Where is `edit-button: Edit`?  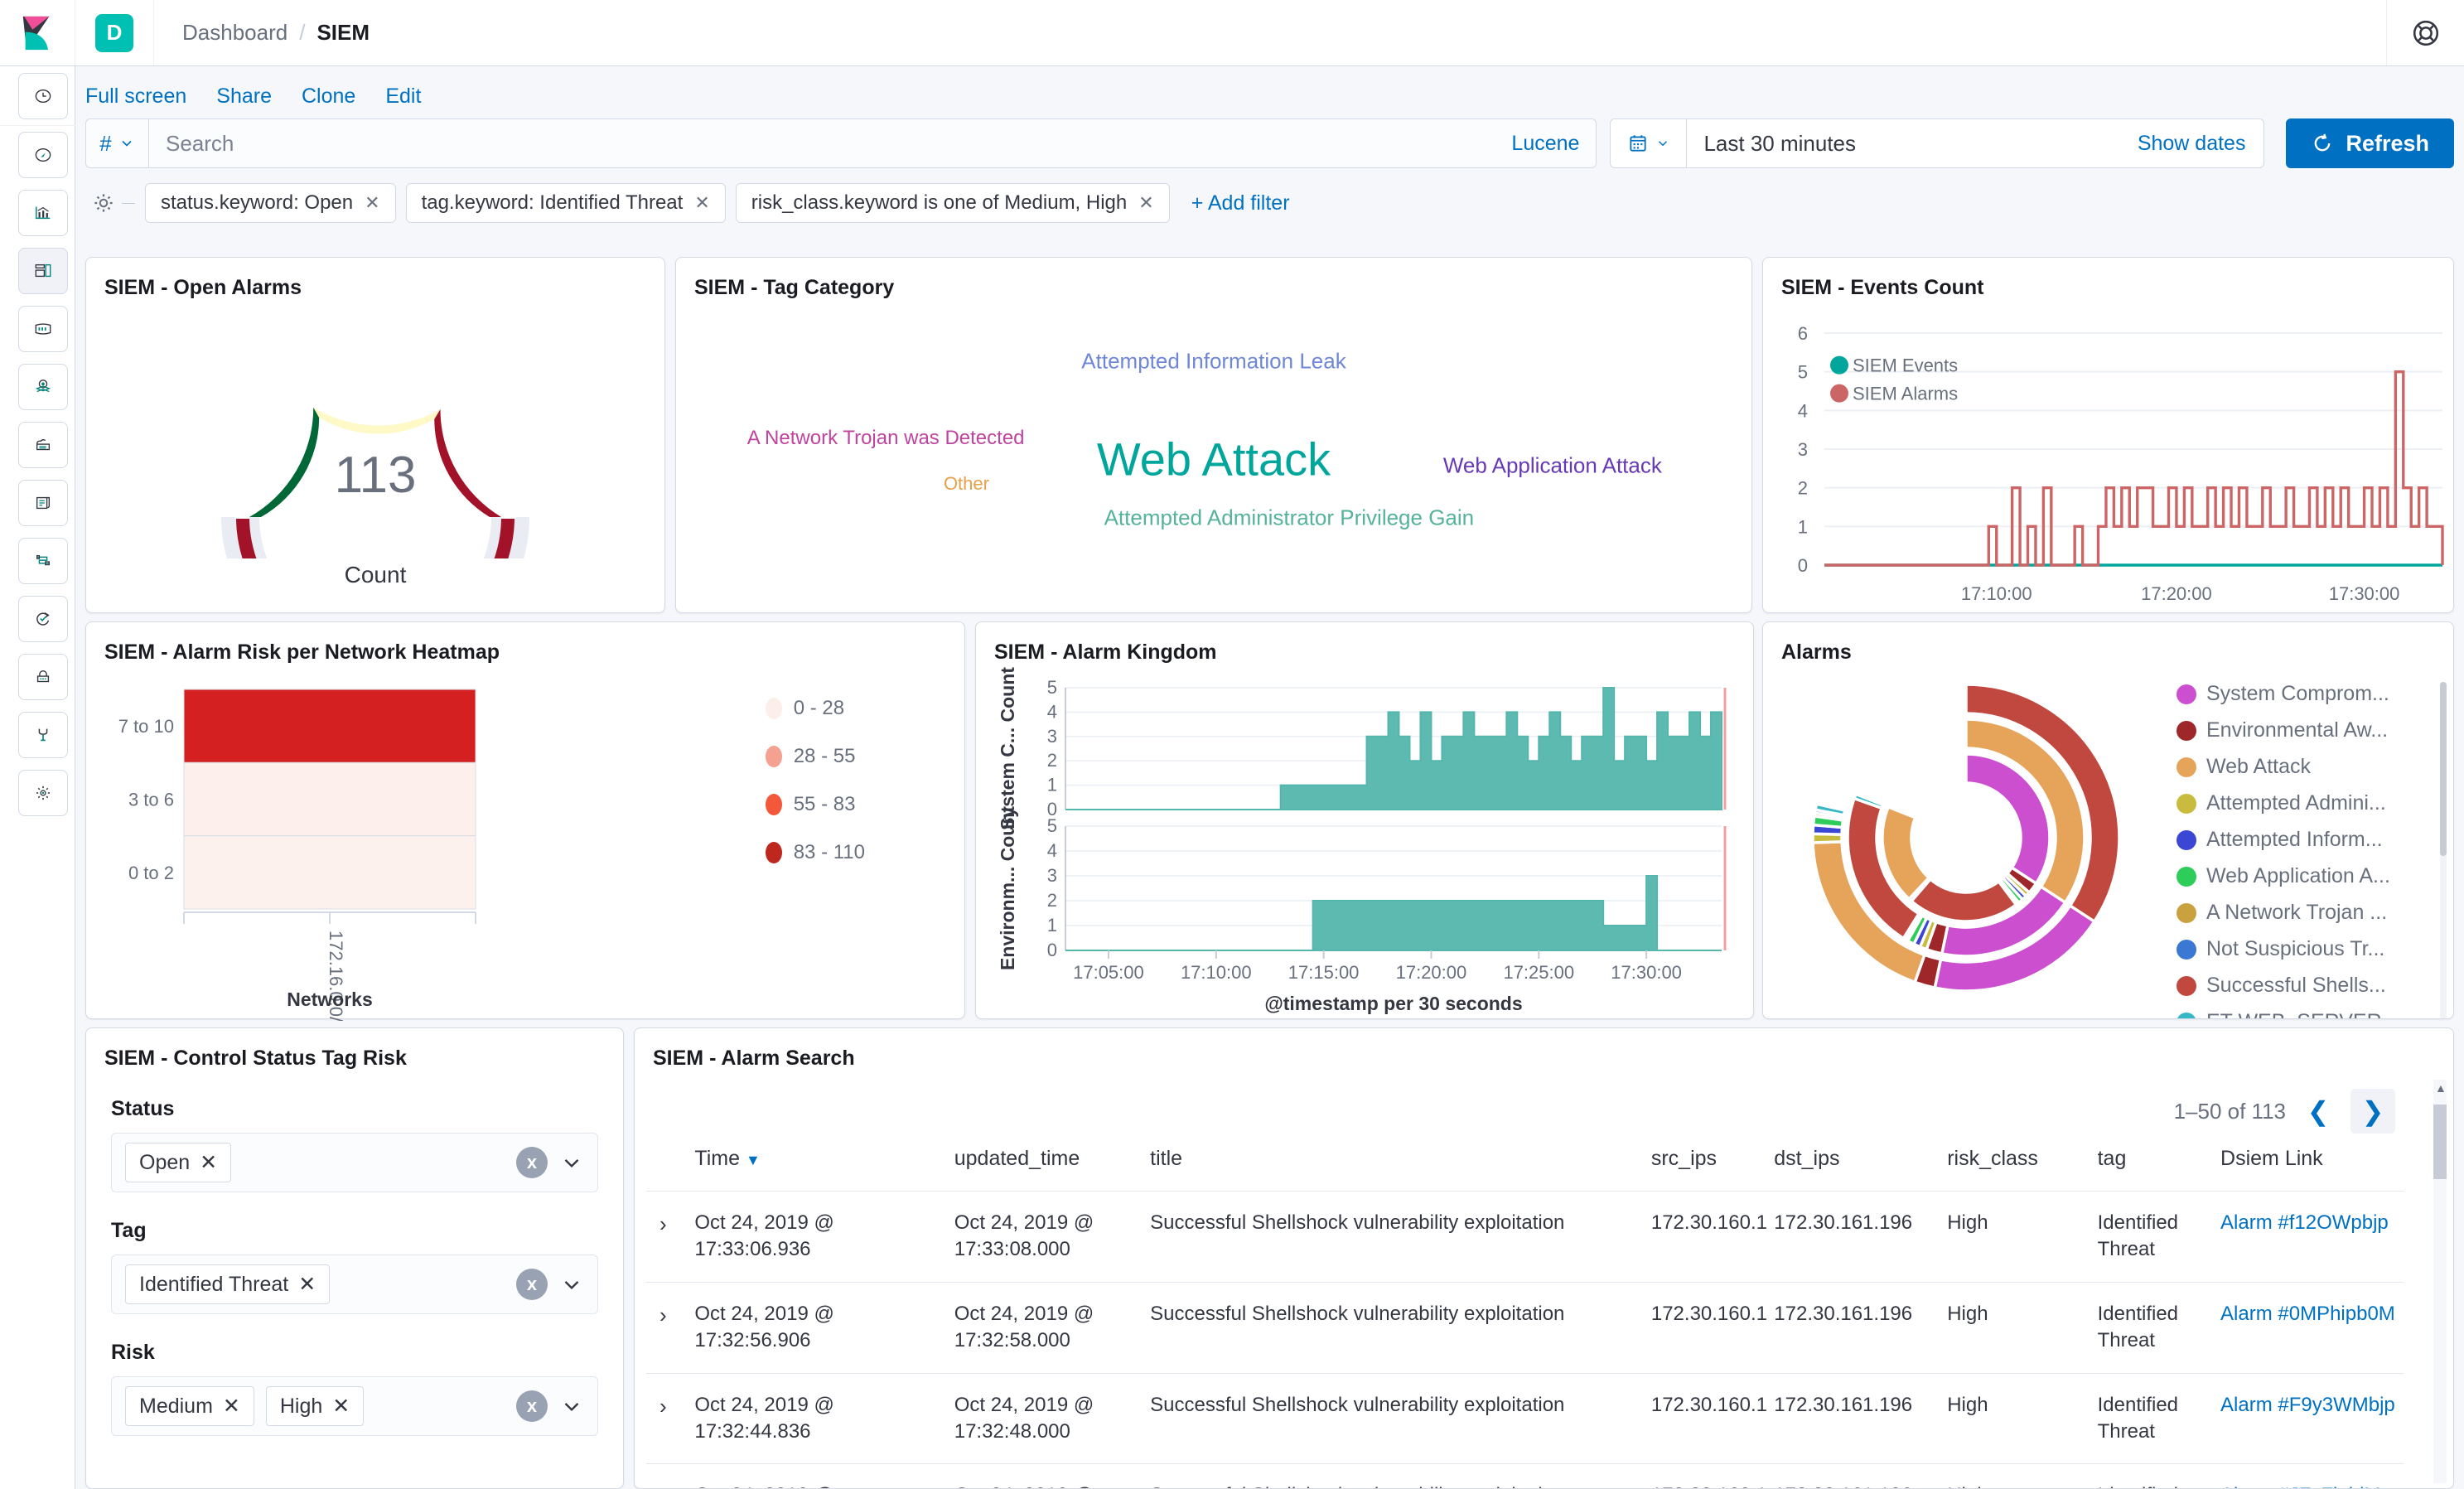 edit-button: Edit is located at coordinates (403, 97).